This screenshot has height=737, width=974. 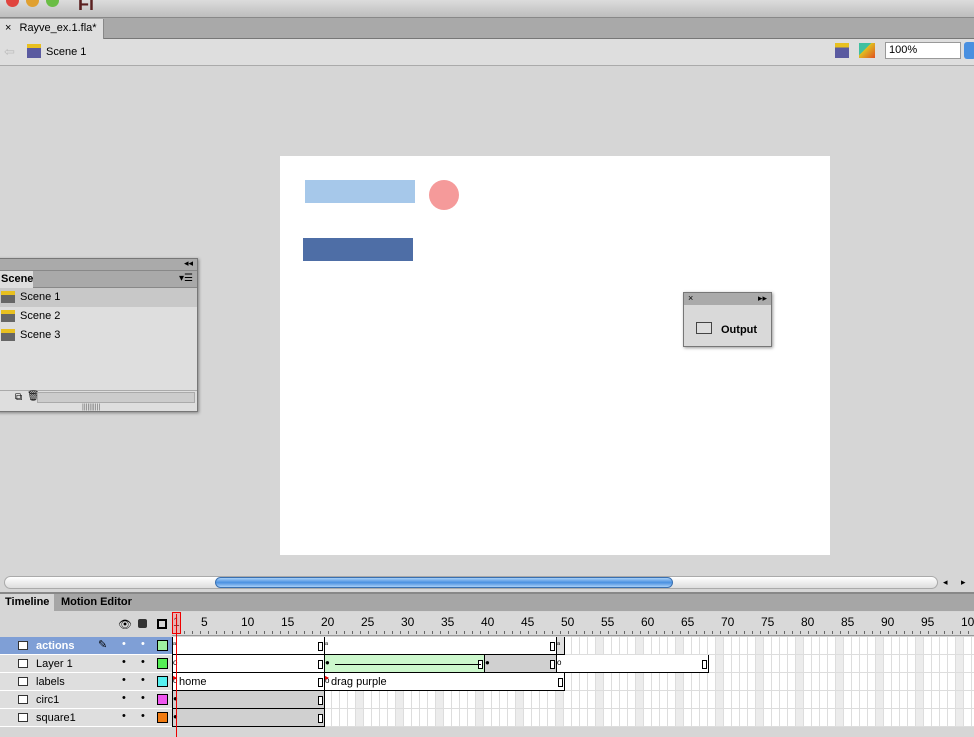 I want to click on ruler-label: 85, so click(x=848, y=622).